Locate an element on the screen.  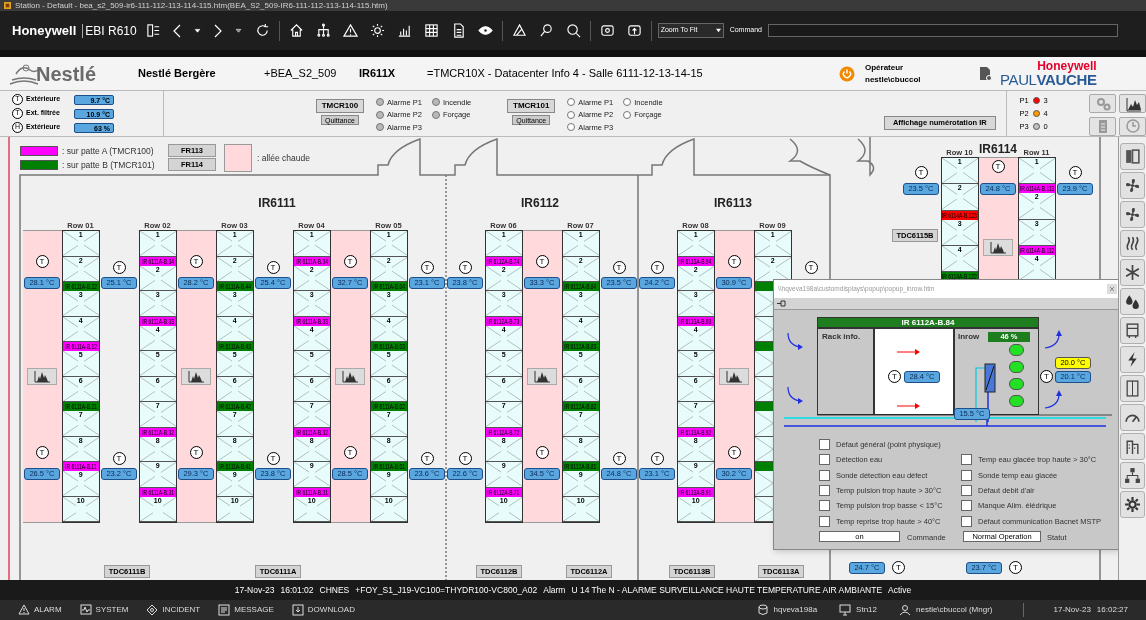
water-drops-icon is located at coordinates (1132, 301).